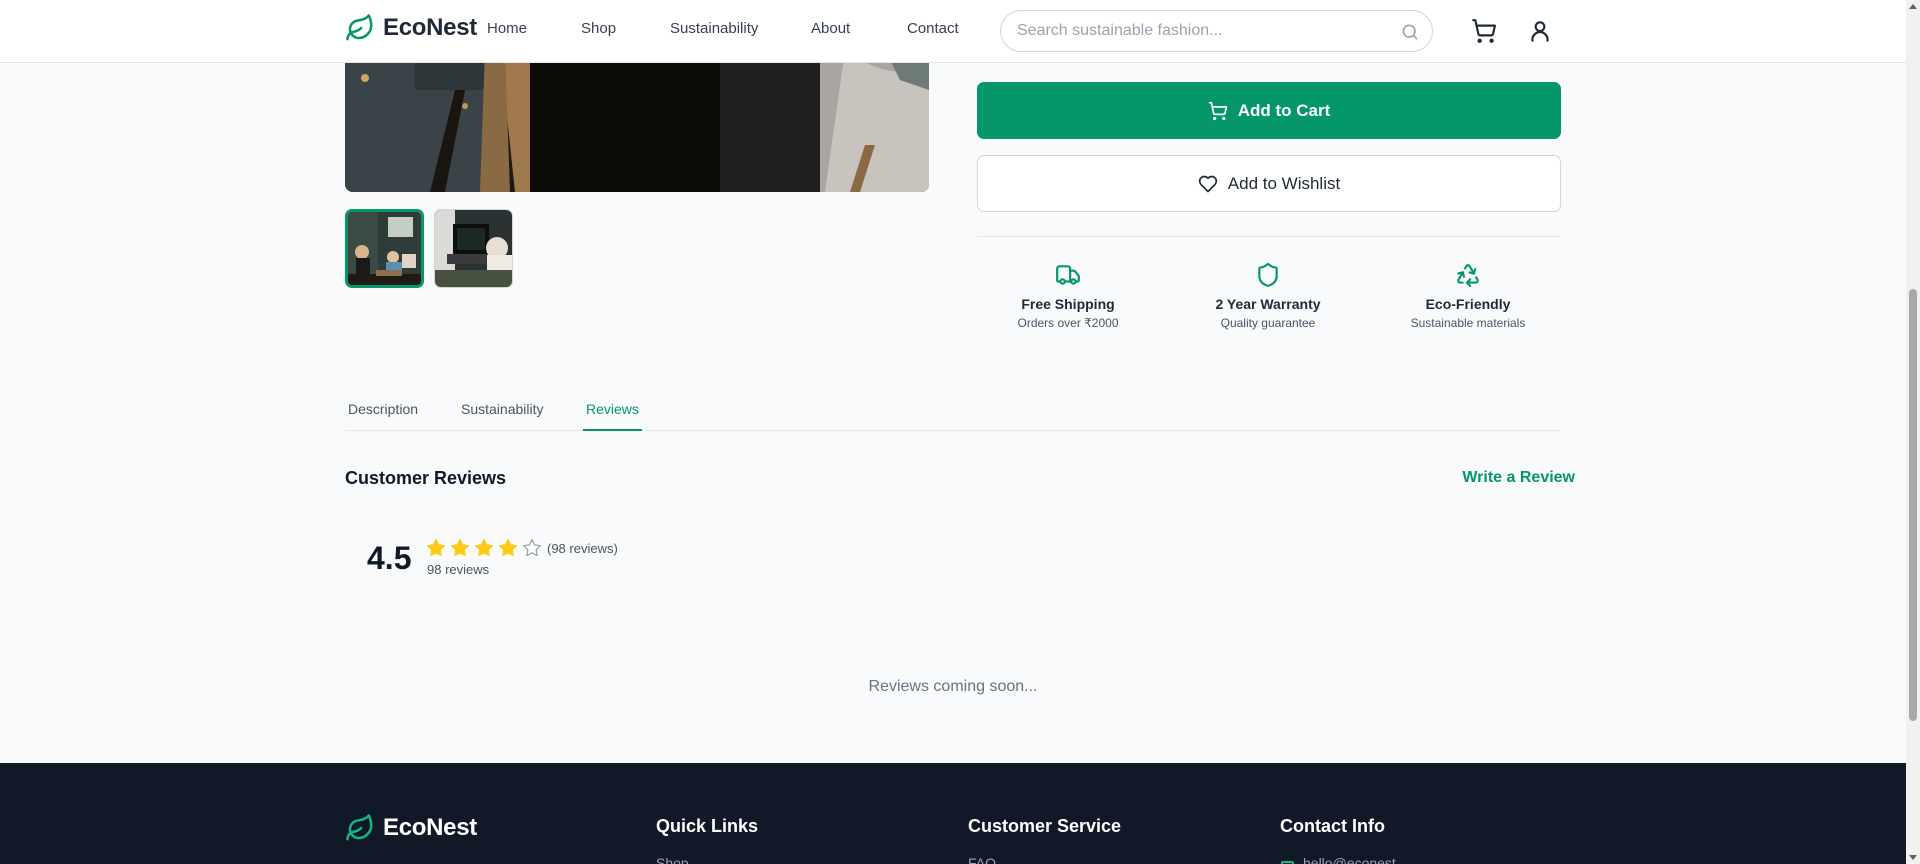 The image size is (1920, 864). I want to click on scrollbar-thumb, so click(1913, 505).